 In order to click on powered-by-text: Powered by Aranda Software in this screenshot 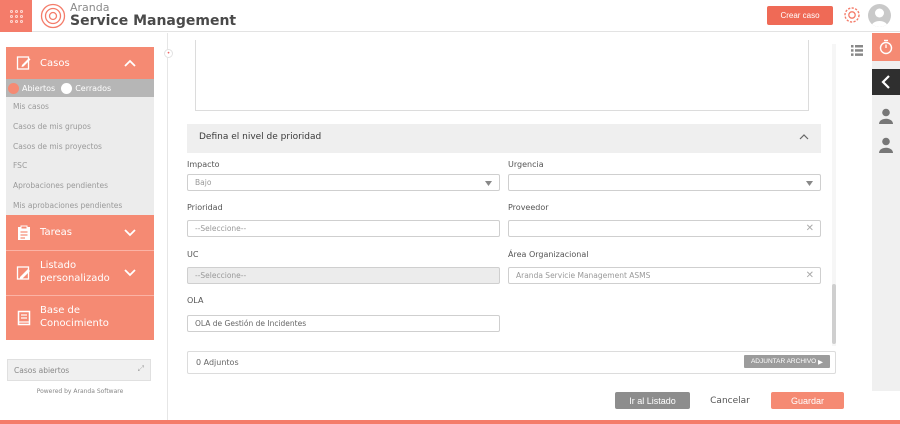, I will do `click(80, 391)`.